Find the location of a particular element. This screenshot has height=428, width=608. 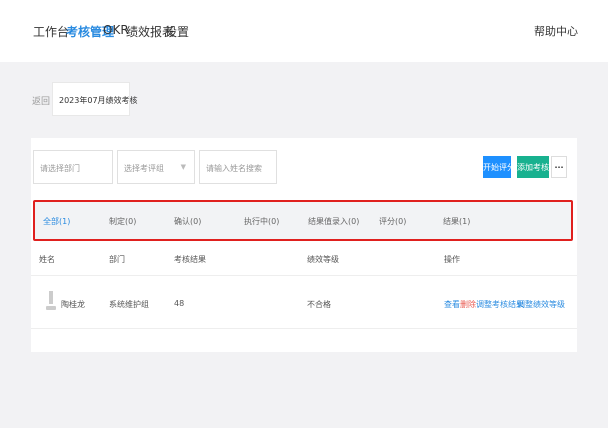

name-search-input: 请输入姓名搜索 is located at coordinates (238, 167).